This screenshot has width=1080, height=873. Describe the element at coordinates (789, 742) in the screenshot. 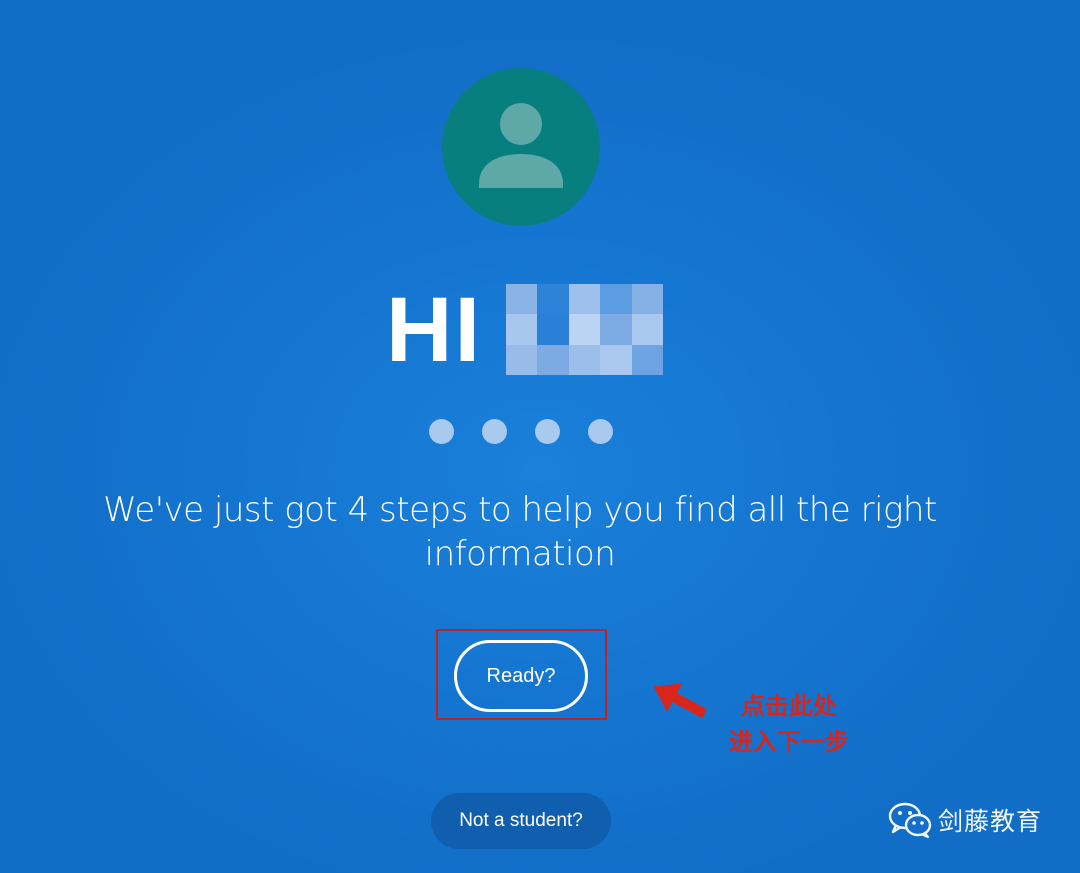

I see `annotation-line-2: 进入下一步` at that location.